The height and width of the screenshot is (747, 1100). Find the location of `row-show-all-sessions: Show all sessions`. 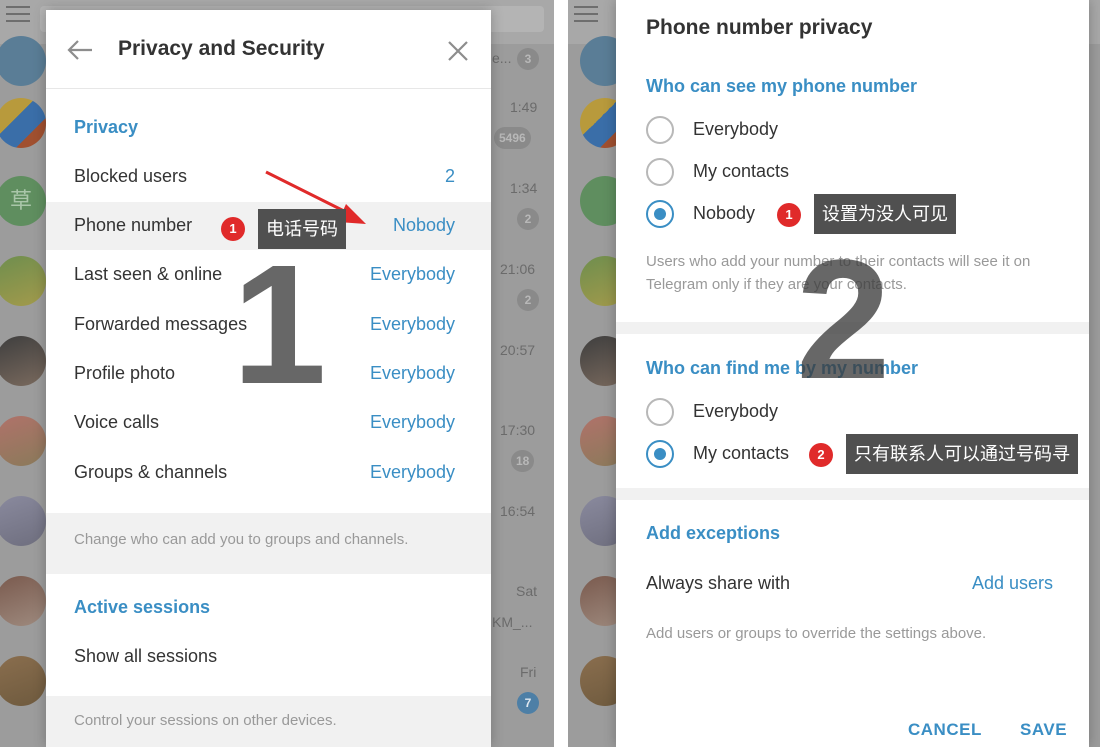

row-show-all-sessions: Show all sessions is located at coordinates (268, 657).